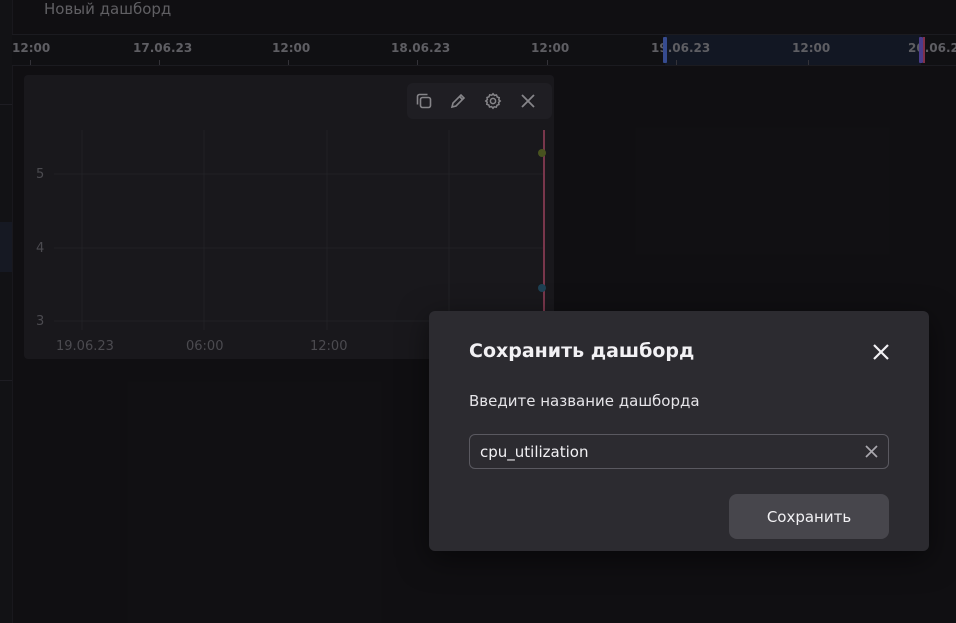 The height and width of the screenshot is (623, 956). I want to click on save-button: Сохранить, so click(809, 516).